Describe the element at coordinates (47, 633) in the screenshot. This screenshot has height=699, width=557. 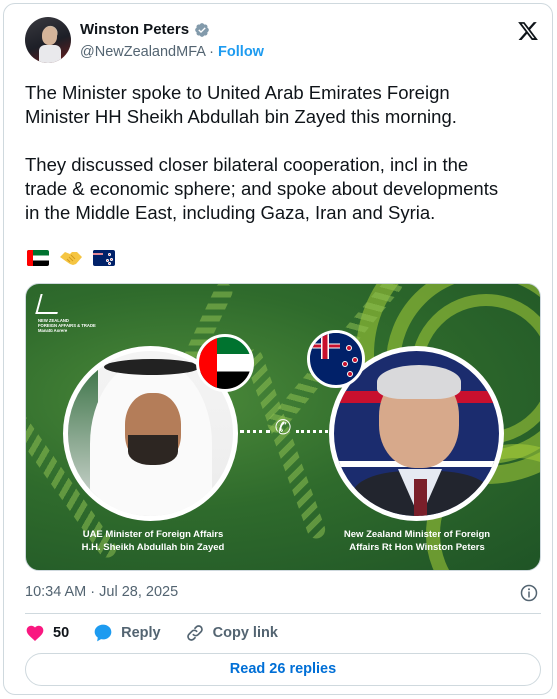
I see `like-button: 50` at that location.